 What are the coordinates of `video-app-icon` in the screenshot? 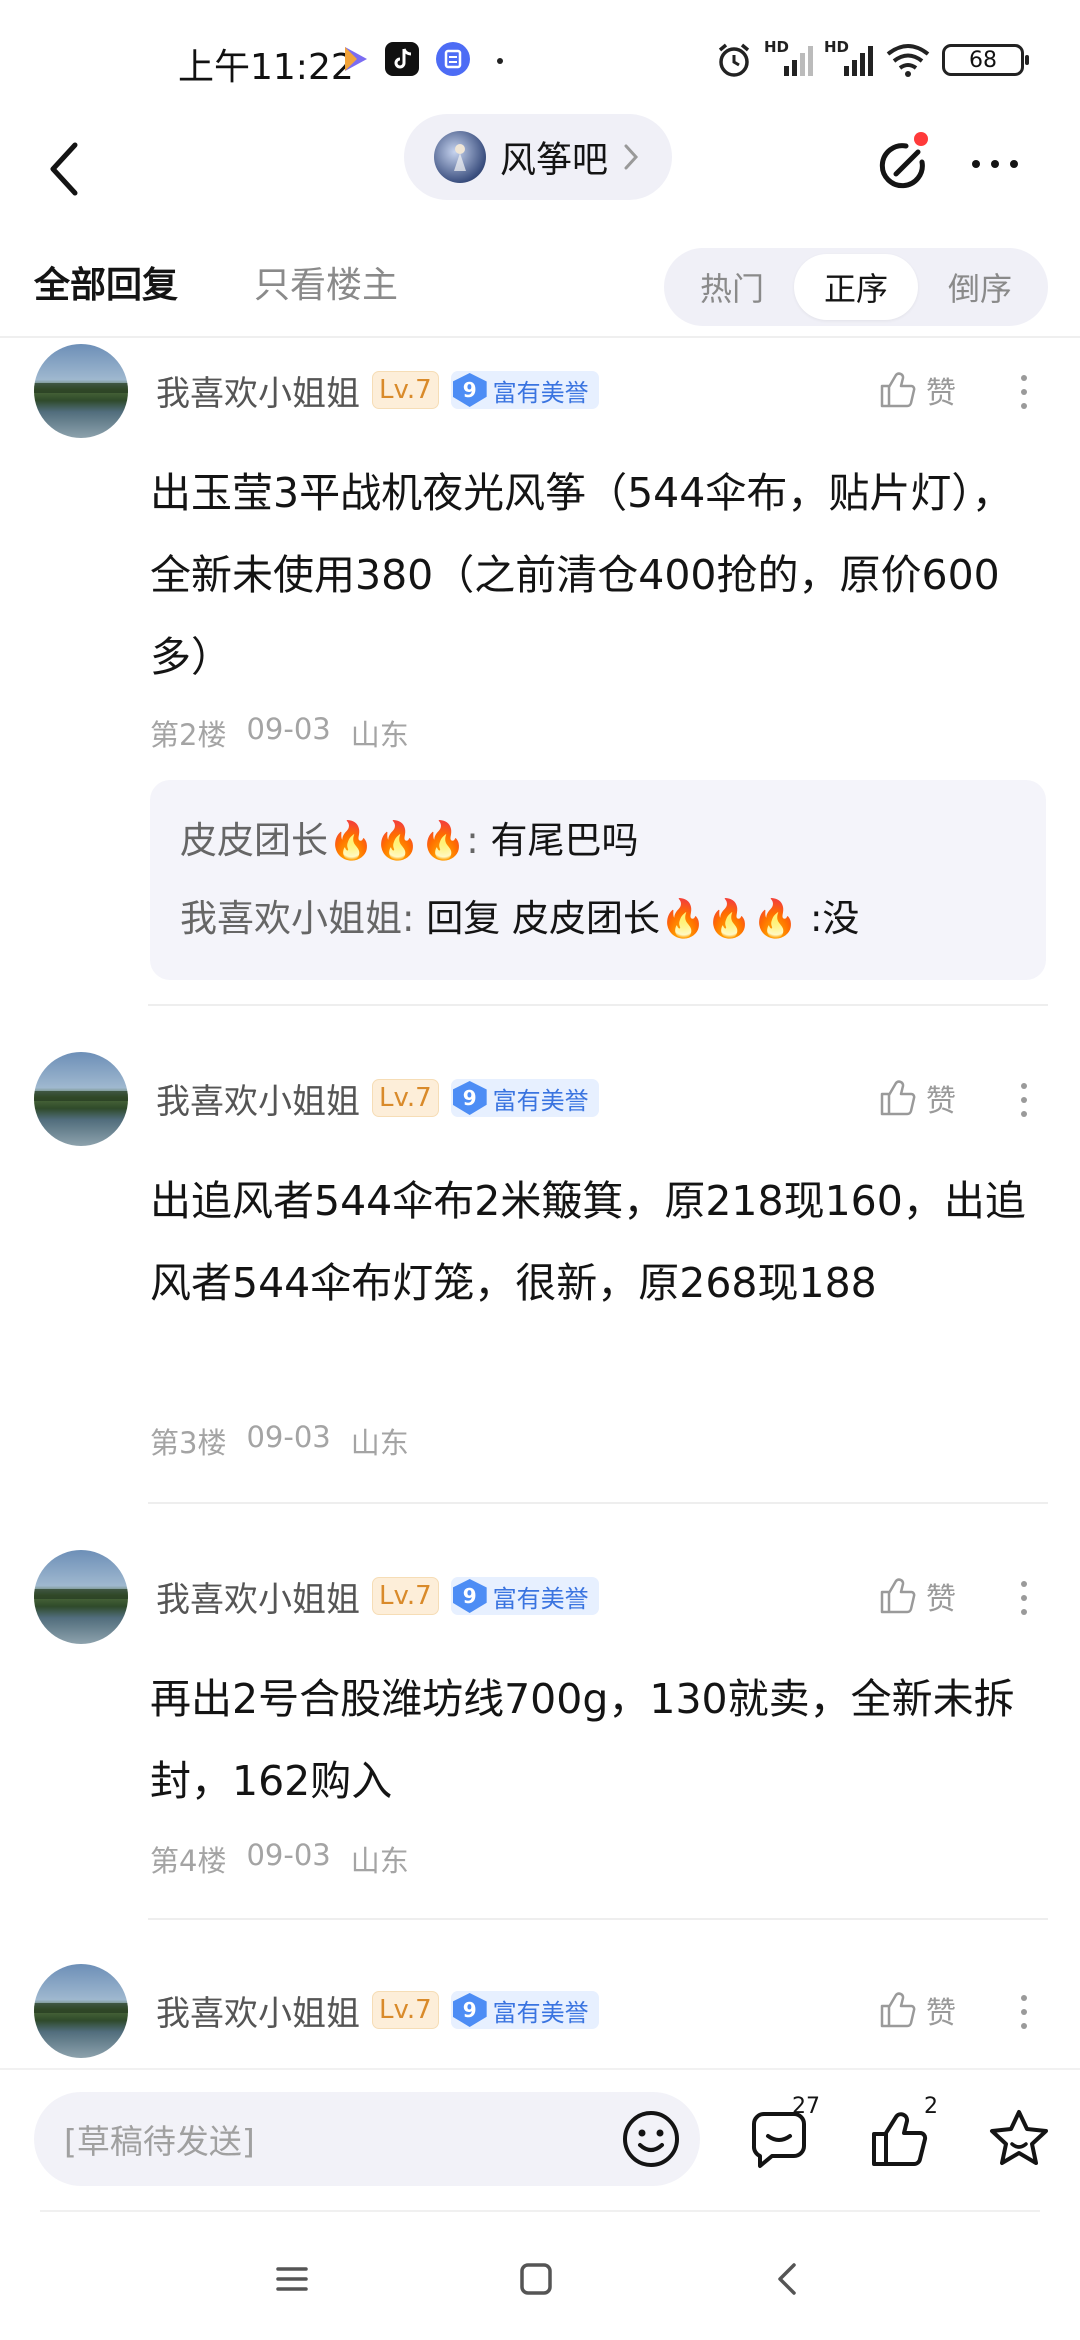 It's located at (354, 59).